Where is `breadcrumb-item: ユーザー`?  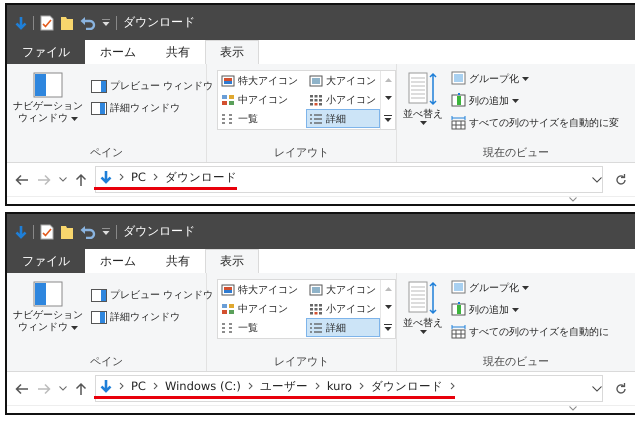 breadcrumb-item: ユーザー is located at coordinates (284, 386).